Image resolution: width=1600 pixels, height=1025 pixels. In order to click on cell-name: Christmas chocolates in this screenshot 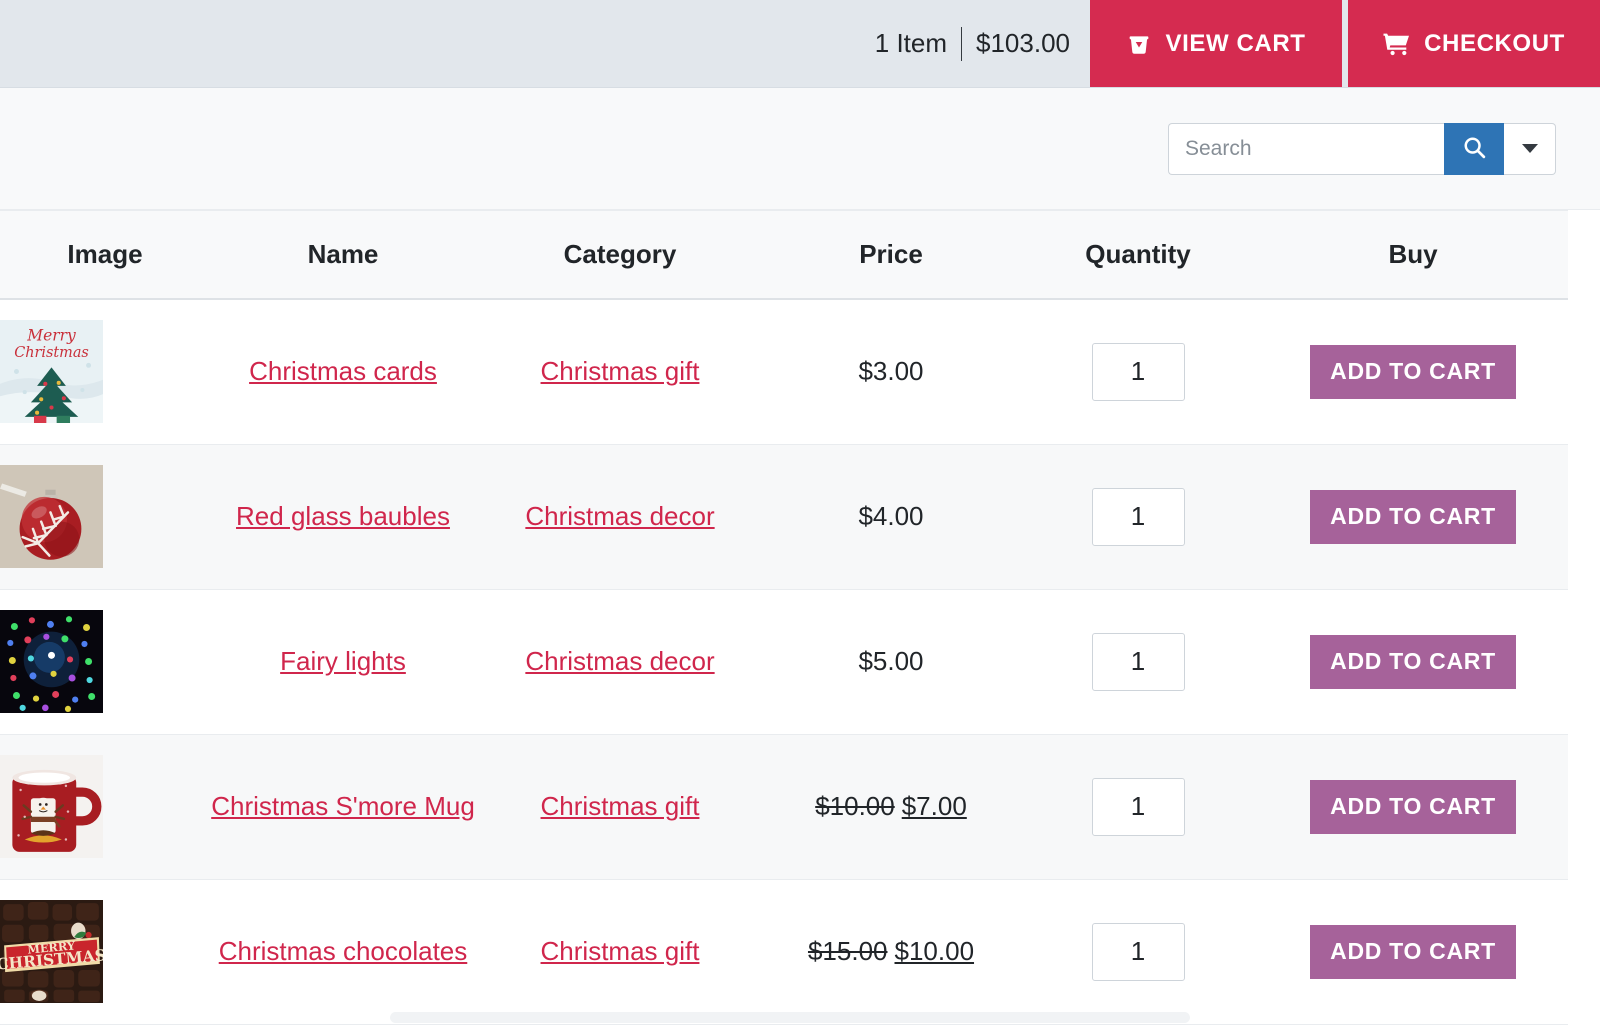, I will do `click(343, 952)`.